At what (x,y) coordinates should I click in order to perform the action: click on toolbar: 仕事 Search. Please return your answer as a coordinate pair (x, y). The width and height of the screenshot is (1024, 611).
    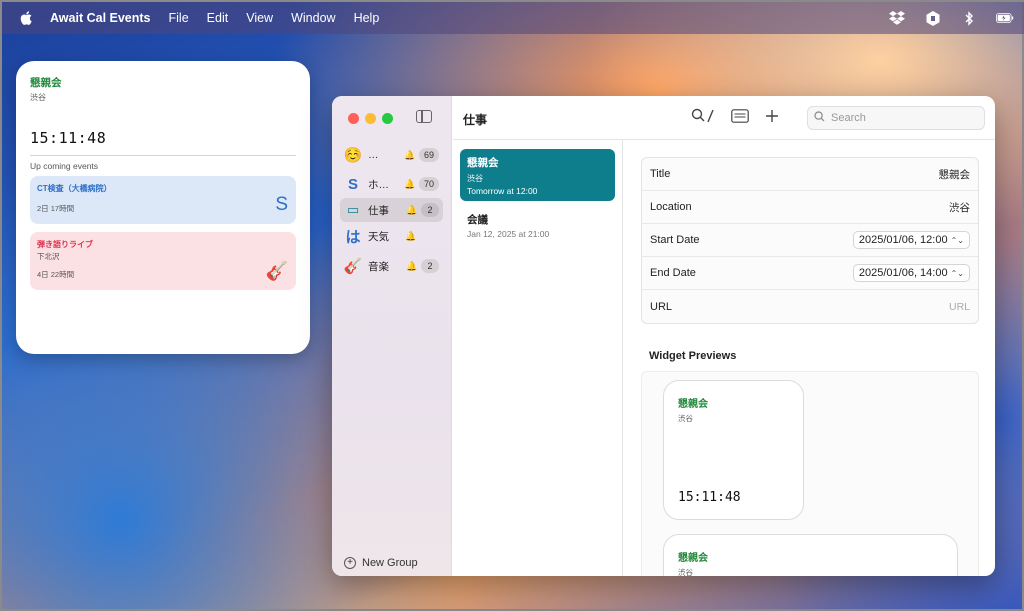
    Looking at the image, I should click on (724, 118).